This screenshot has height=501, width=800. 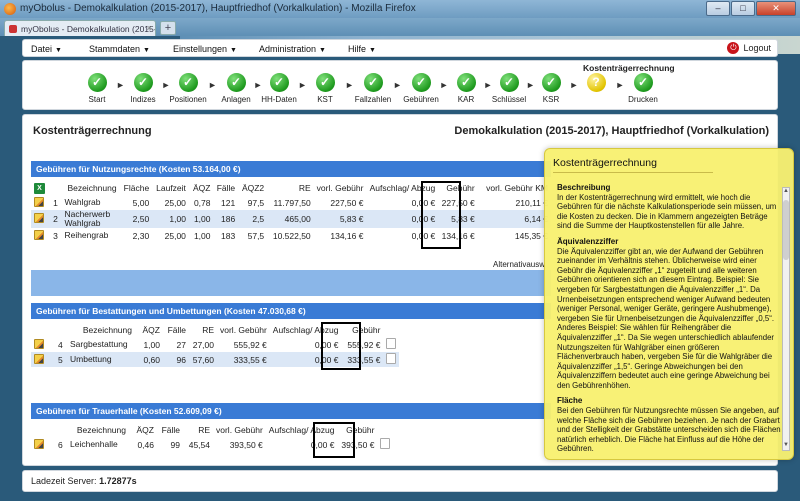 What do you see at coordinates (60, 444) in the screenshot?
I see `cell-n: 6` at bounding box center [60, 444].